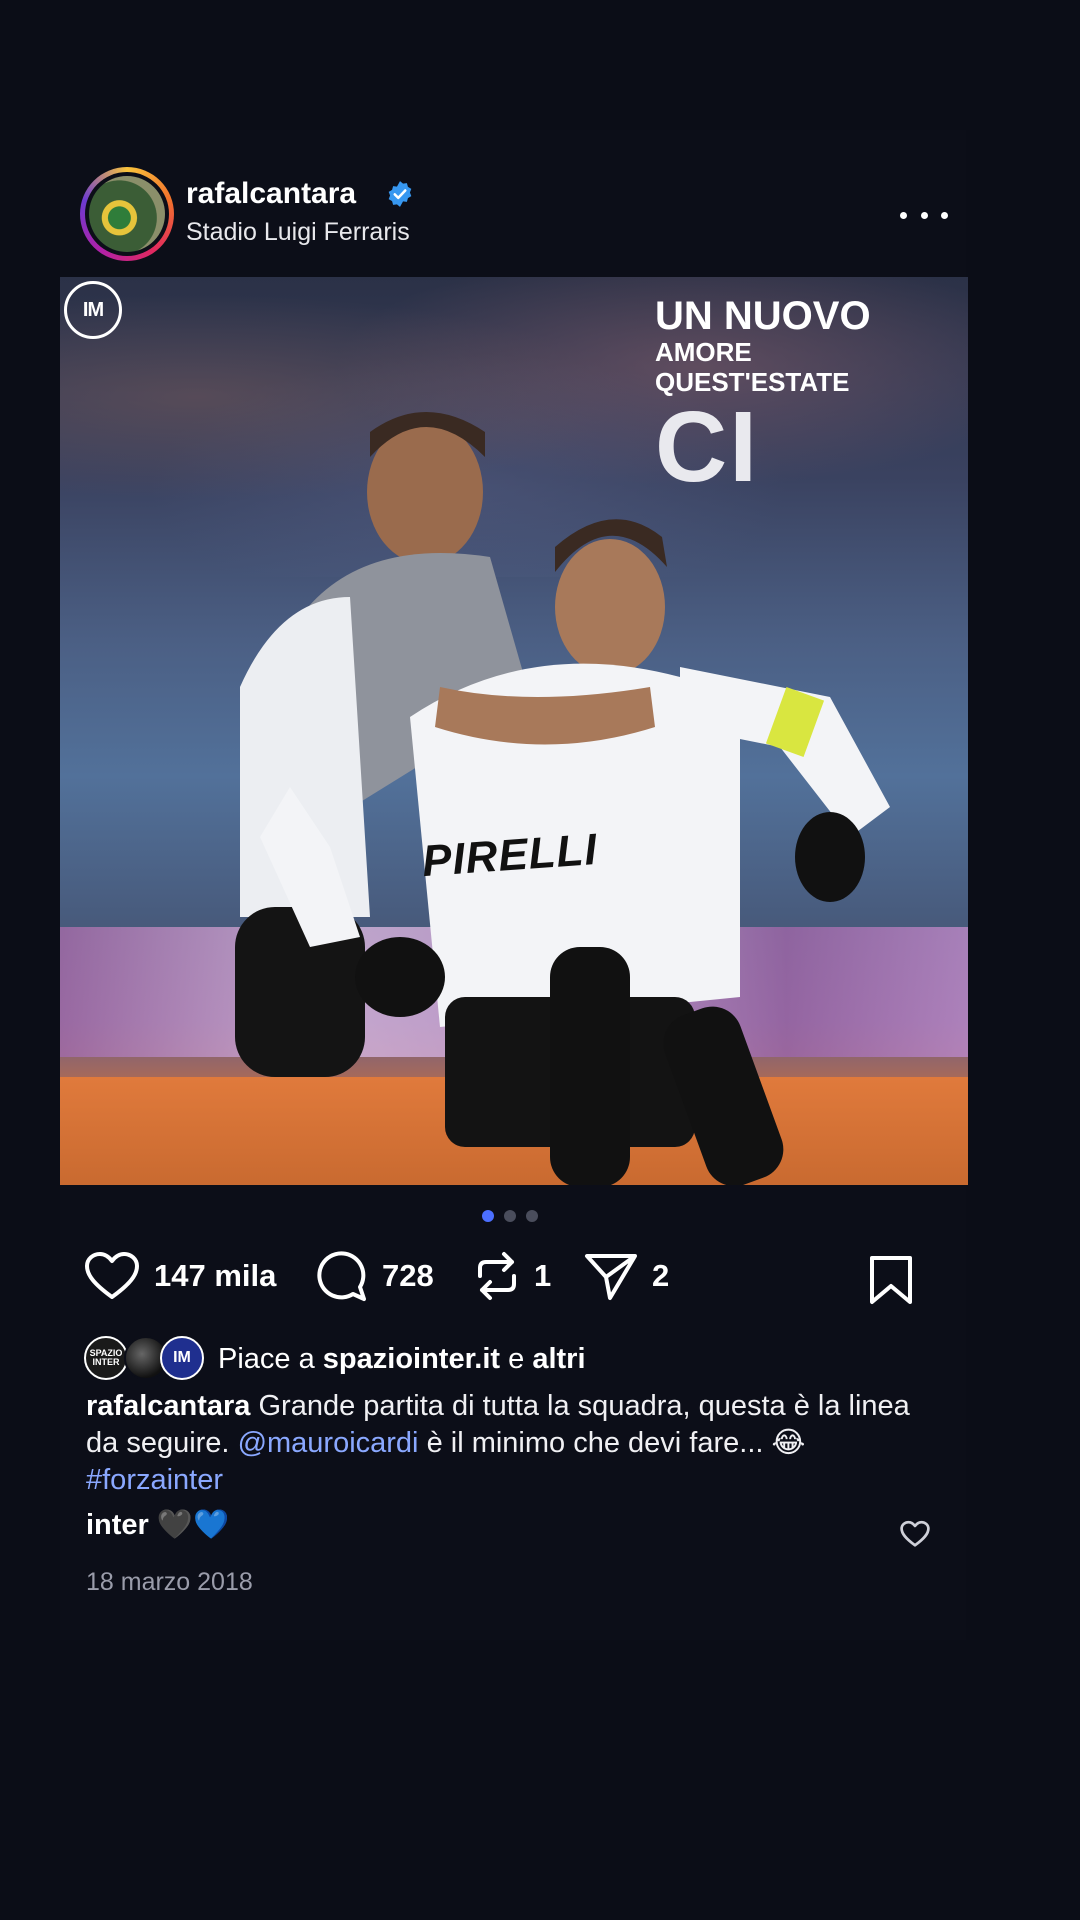 The width and height of the screenshot is (1080, 1920). What do you see at coordinates (558, 1359) in the screenshot?
I see `liked-by-others: altri` at bounding box center [558, 1359].